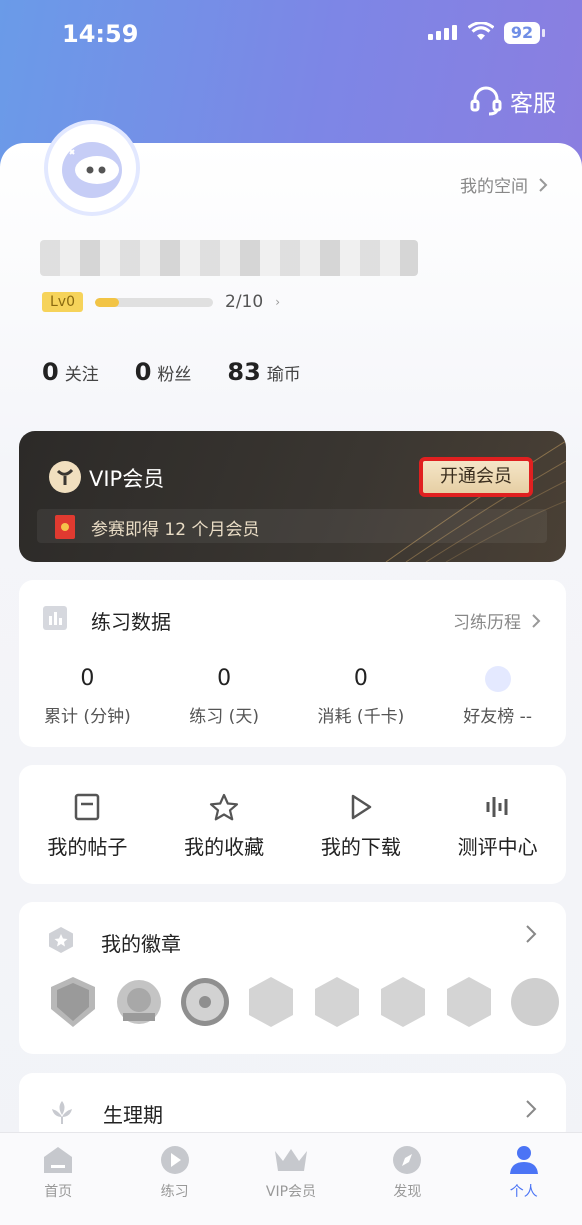  I want to click on stat-label: 好友榜 --, so click(497, 717).